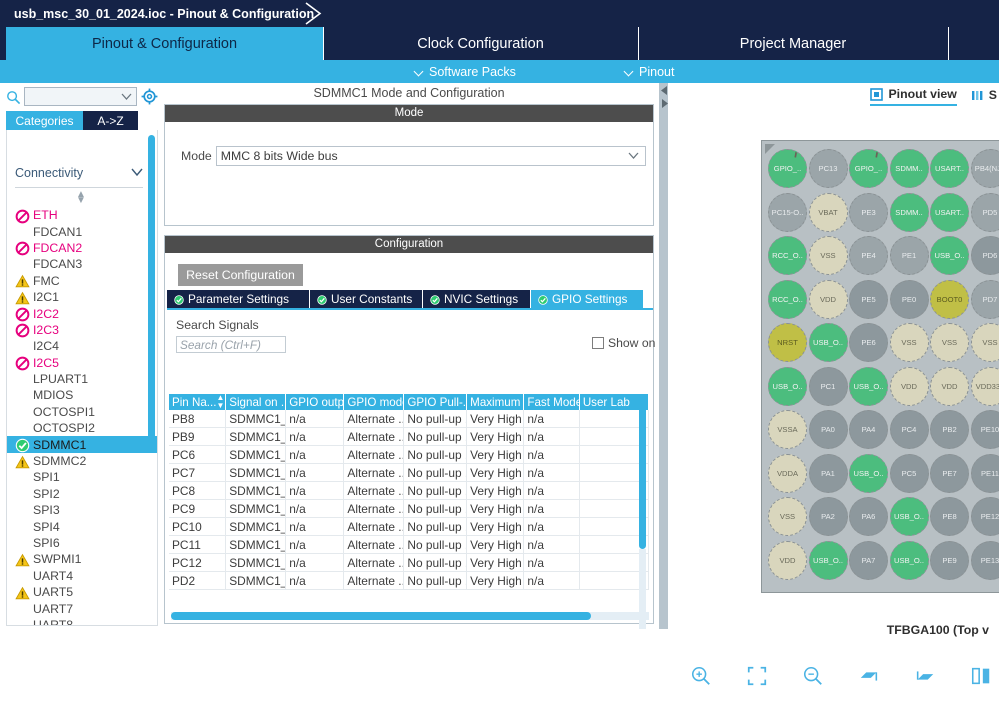 Image resolution: width=999 pixels, height=701 pixels. Describe the element at coordinates (82, 592) in the screenshot. I see `sidebar-item-uart5: UART5` at that location.